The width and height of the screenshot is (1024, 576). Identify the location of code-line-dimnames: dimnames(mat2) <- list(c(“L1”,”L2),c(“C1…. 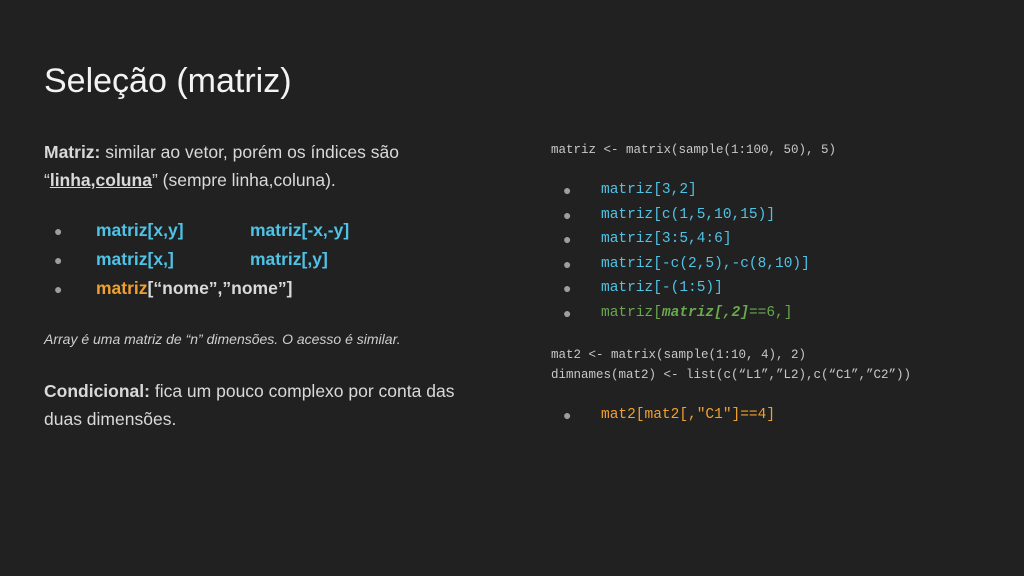
(731, 375).